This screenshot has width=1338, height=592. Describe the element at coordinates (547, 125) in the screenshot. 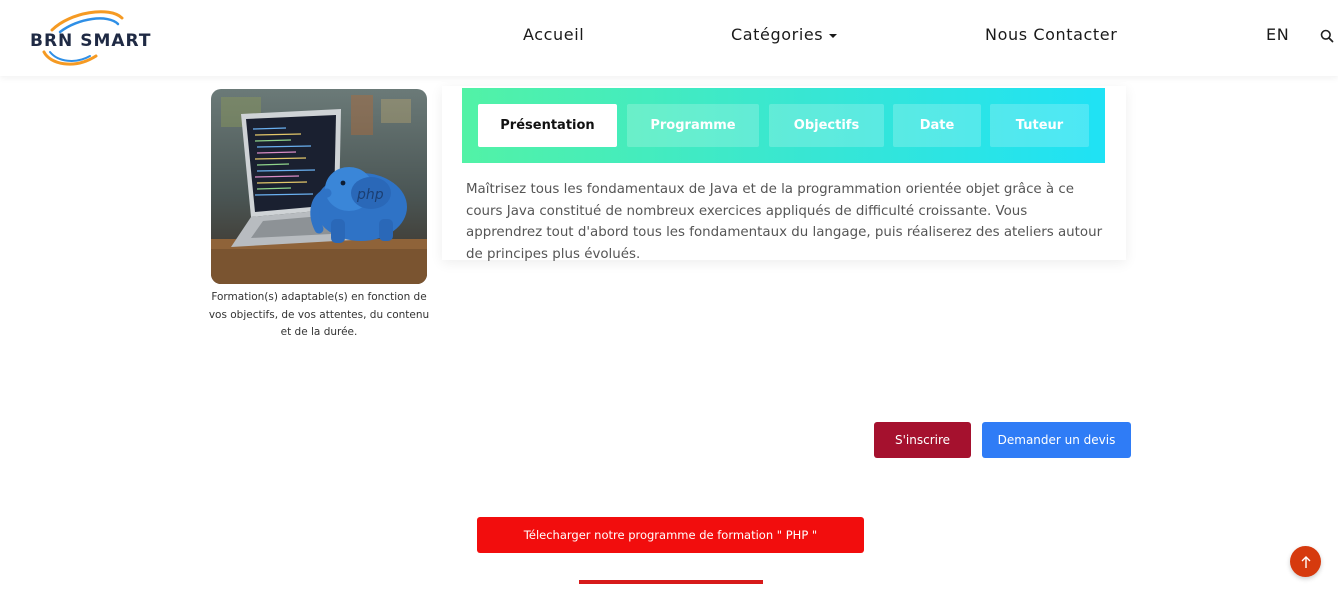

I see `tab-presentation: Présentation` at that location.